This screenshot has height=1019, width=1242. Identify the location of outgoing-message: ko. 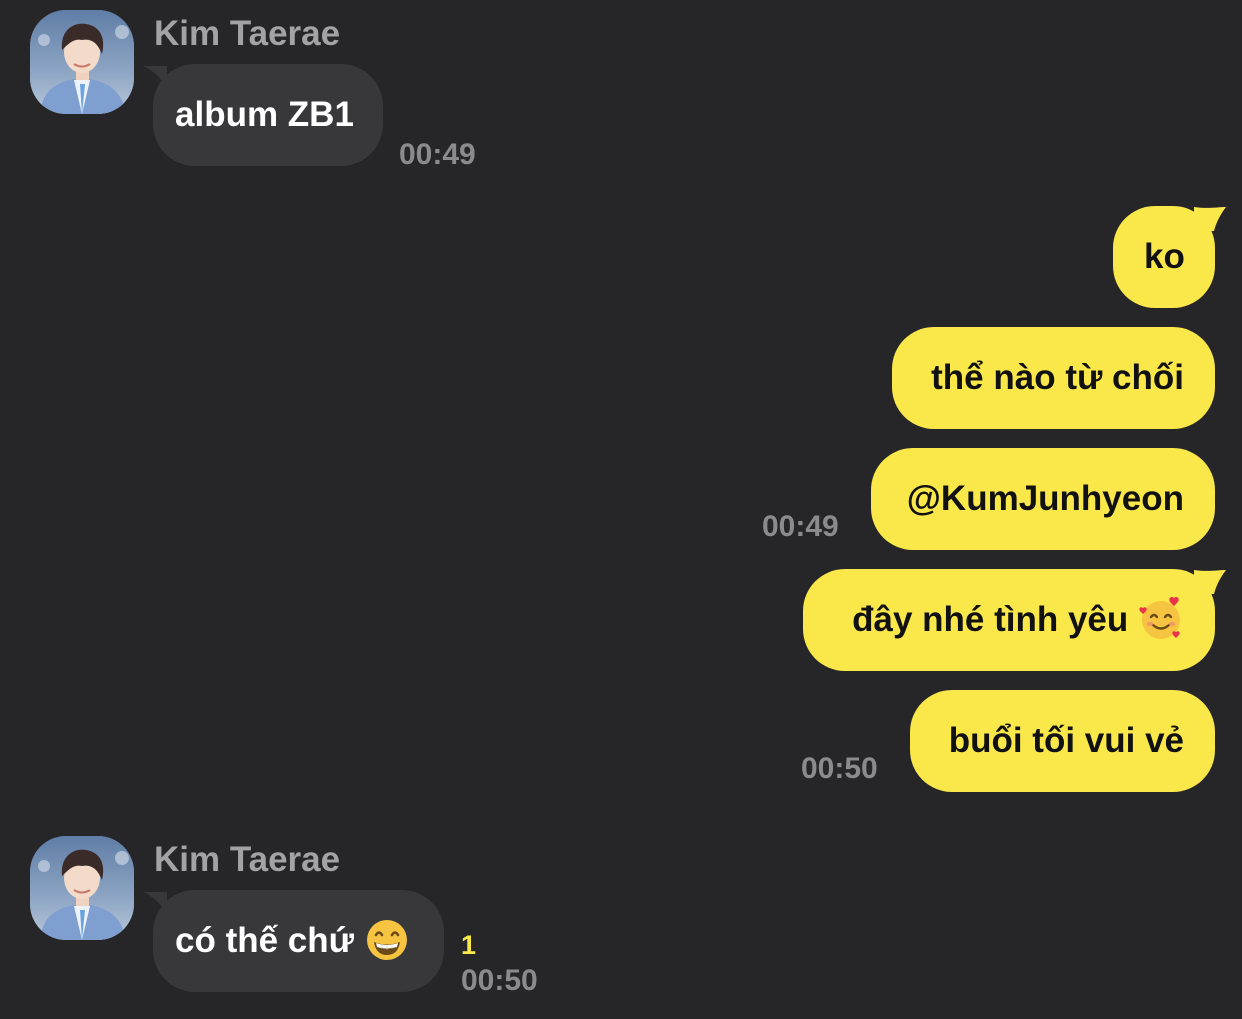
(1164, 257).